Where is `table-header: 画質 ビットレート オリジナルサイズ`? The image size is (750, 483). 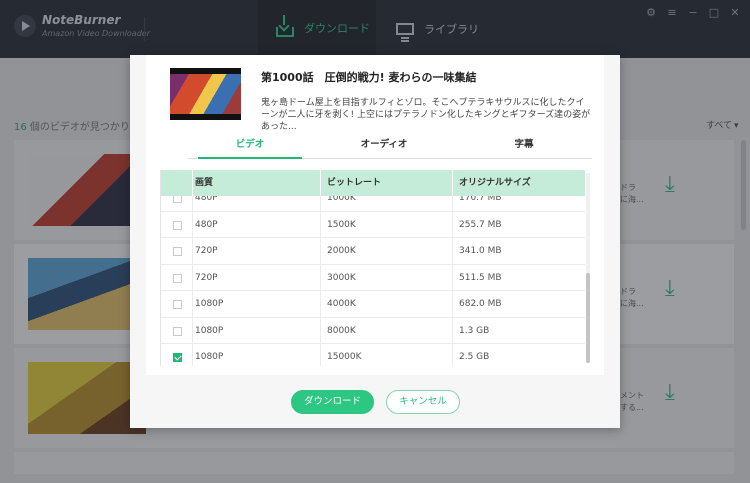 table-header: 画質 ビットレート オリジナルサイズ is located at coordinates (373, 183).